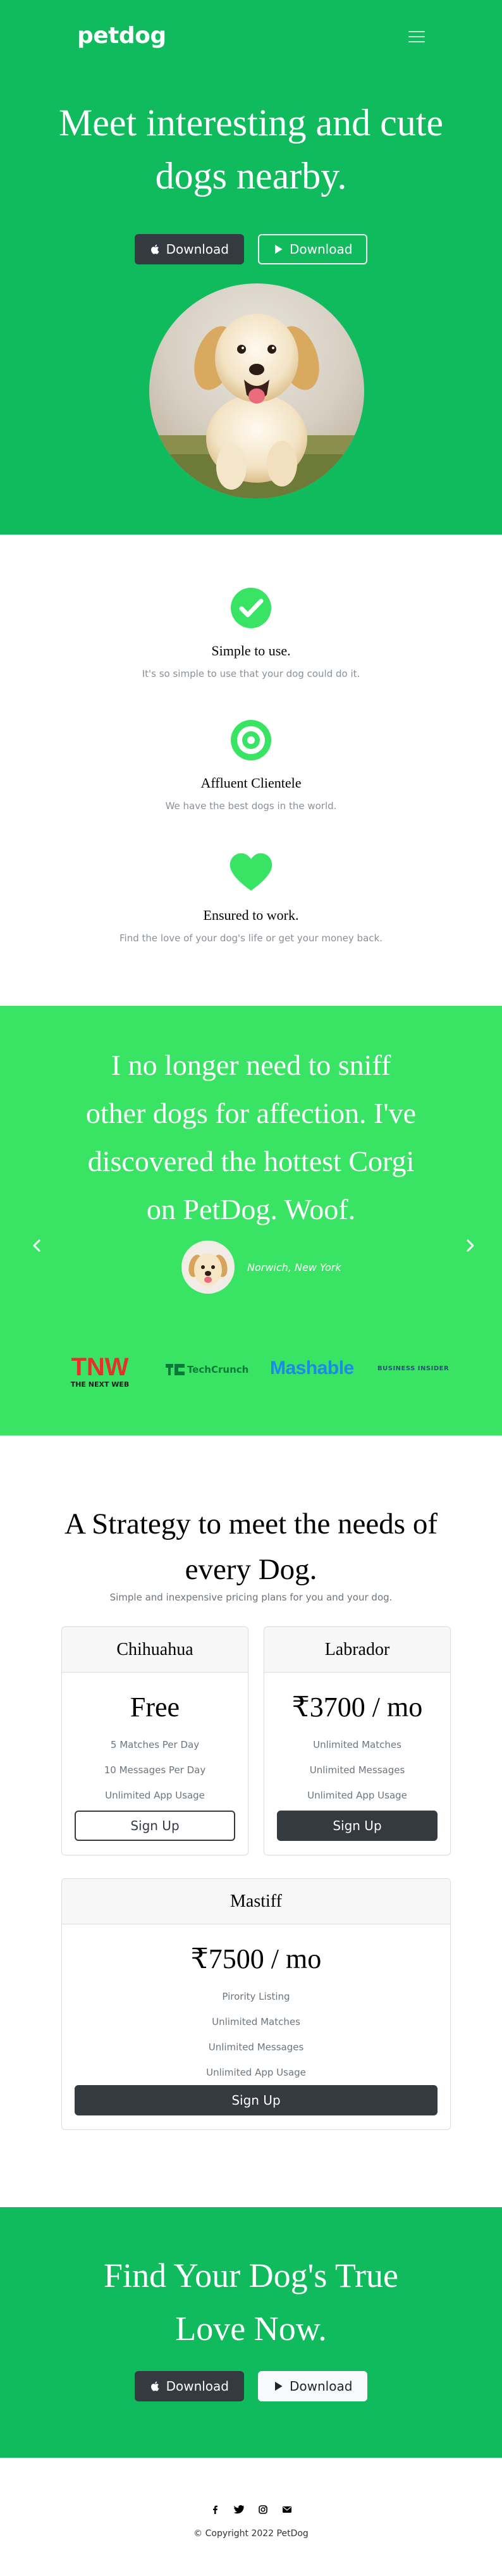 Image resolution: width=502 pixels, height=2576 pixels. What do you see at coordinates (416, 37) in the screenshot?
I see `hamburger-icon` at bounding box center [416, 37].